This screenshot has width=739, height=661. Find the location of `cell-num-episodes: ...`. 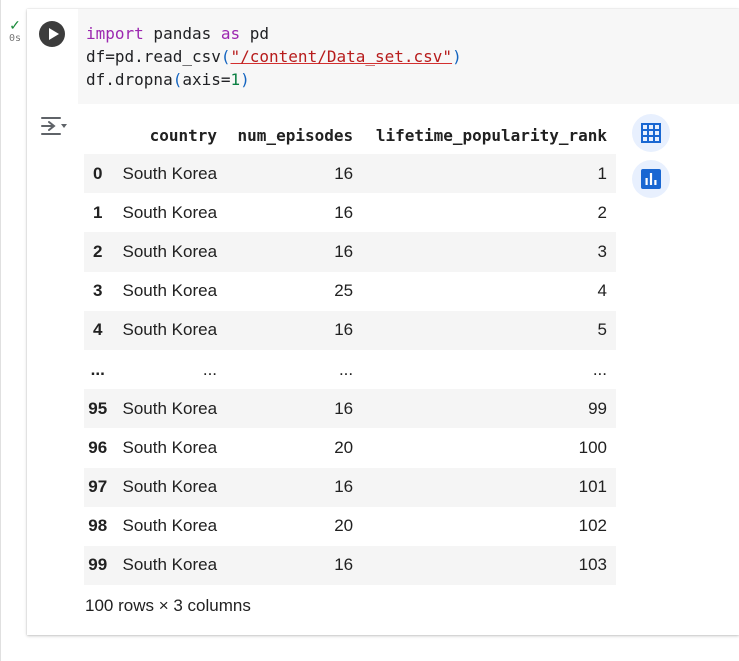

cell-num-episodes: ... is located at coordinates (346, 369).